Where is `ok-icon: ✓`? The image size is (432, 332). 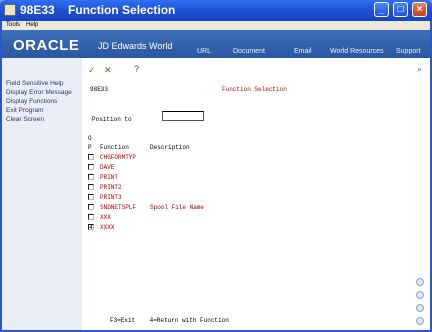 ok-icon: ✓ is located at coordinates (92, 70).